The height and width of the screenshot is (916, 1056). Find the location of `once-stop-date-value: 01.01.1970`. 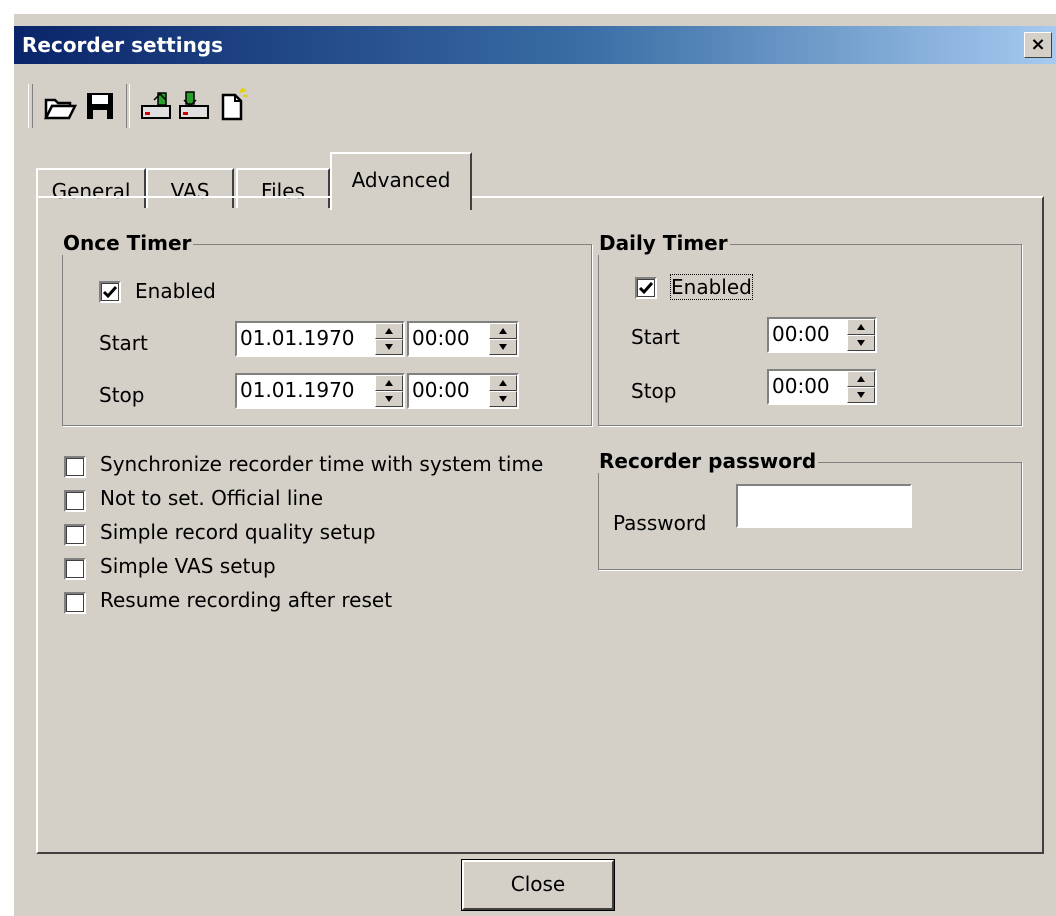

once-stop-date-value: 01.01.1970 is located at coordinates (297, 390).